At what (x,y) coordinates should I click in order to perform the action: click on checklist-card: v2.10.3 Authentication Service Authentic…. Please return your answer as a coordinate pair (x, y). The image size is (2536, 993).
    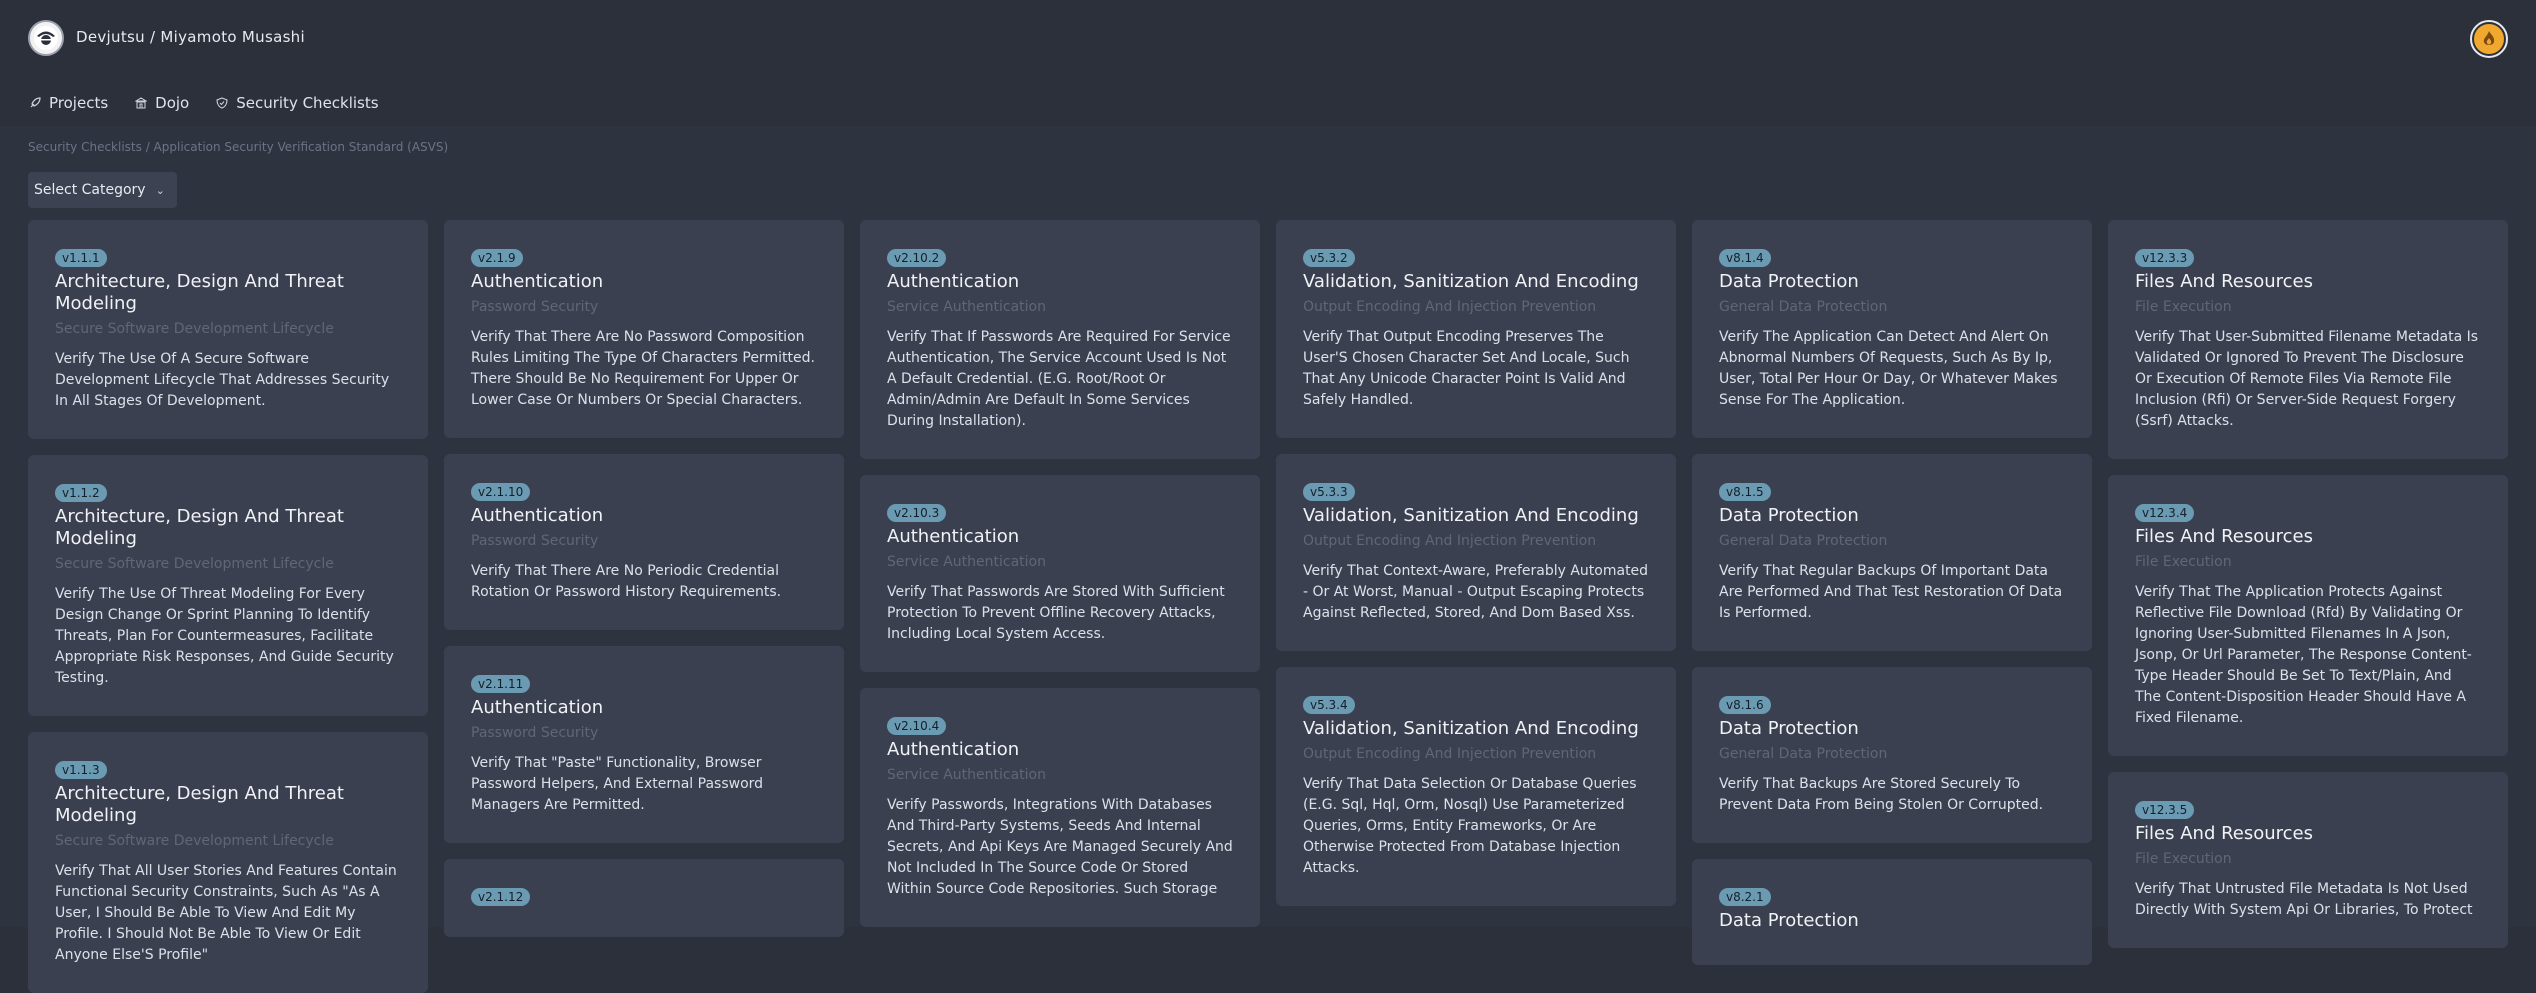
    Looking at the image, I should click on (1060, 573).